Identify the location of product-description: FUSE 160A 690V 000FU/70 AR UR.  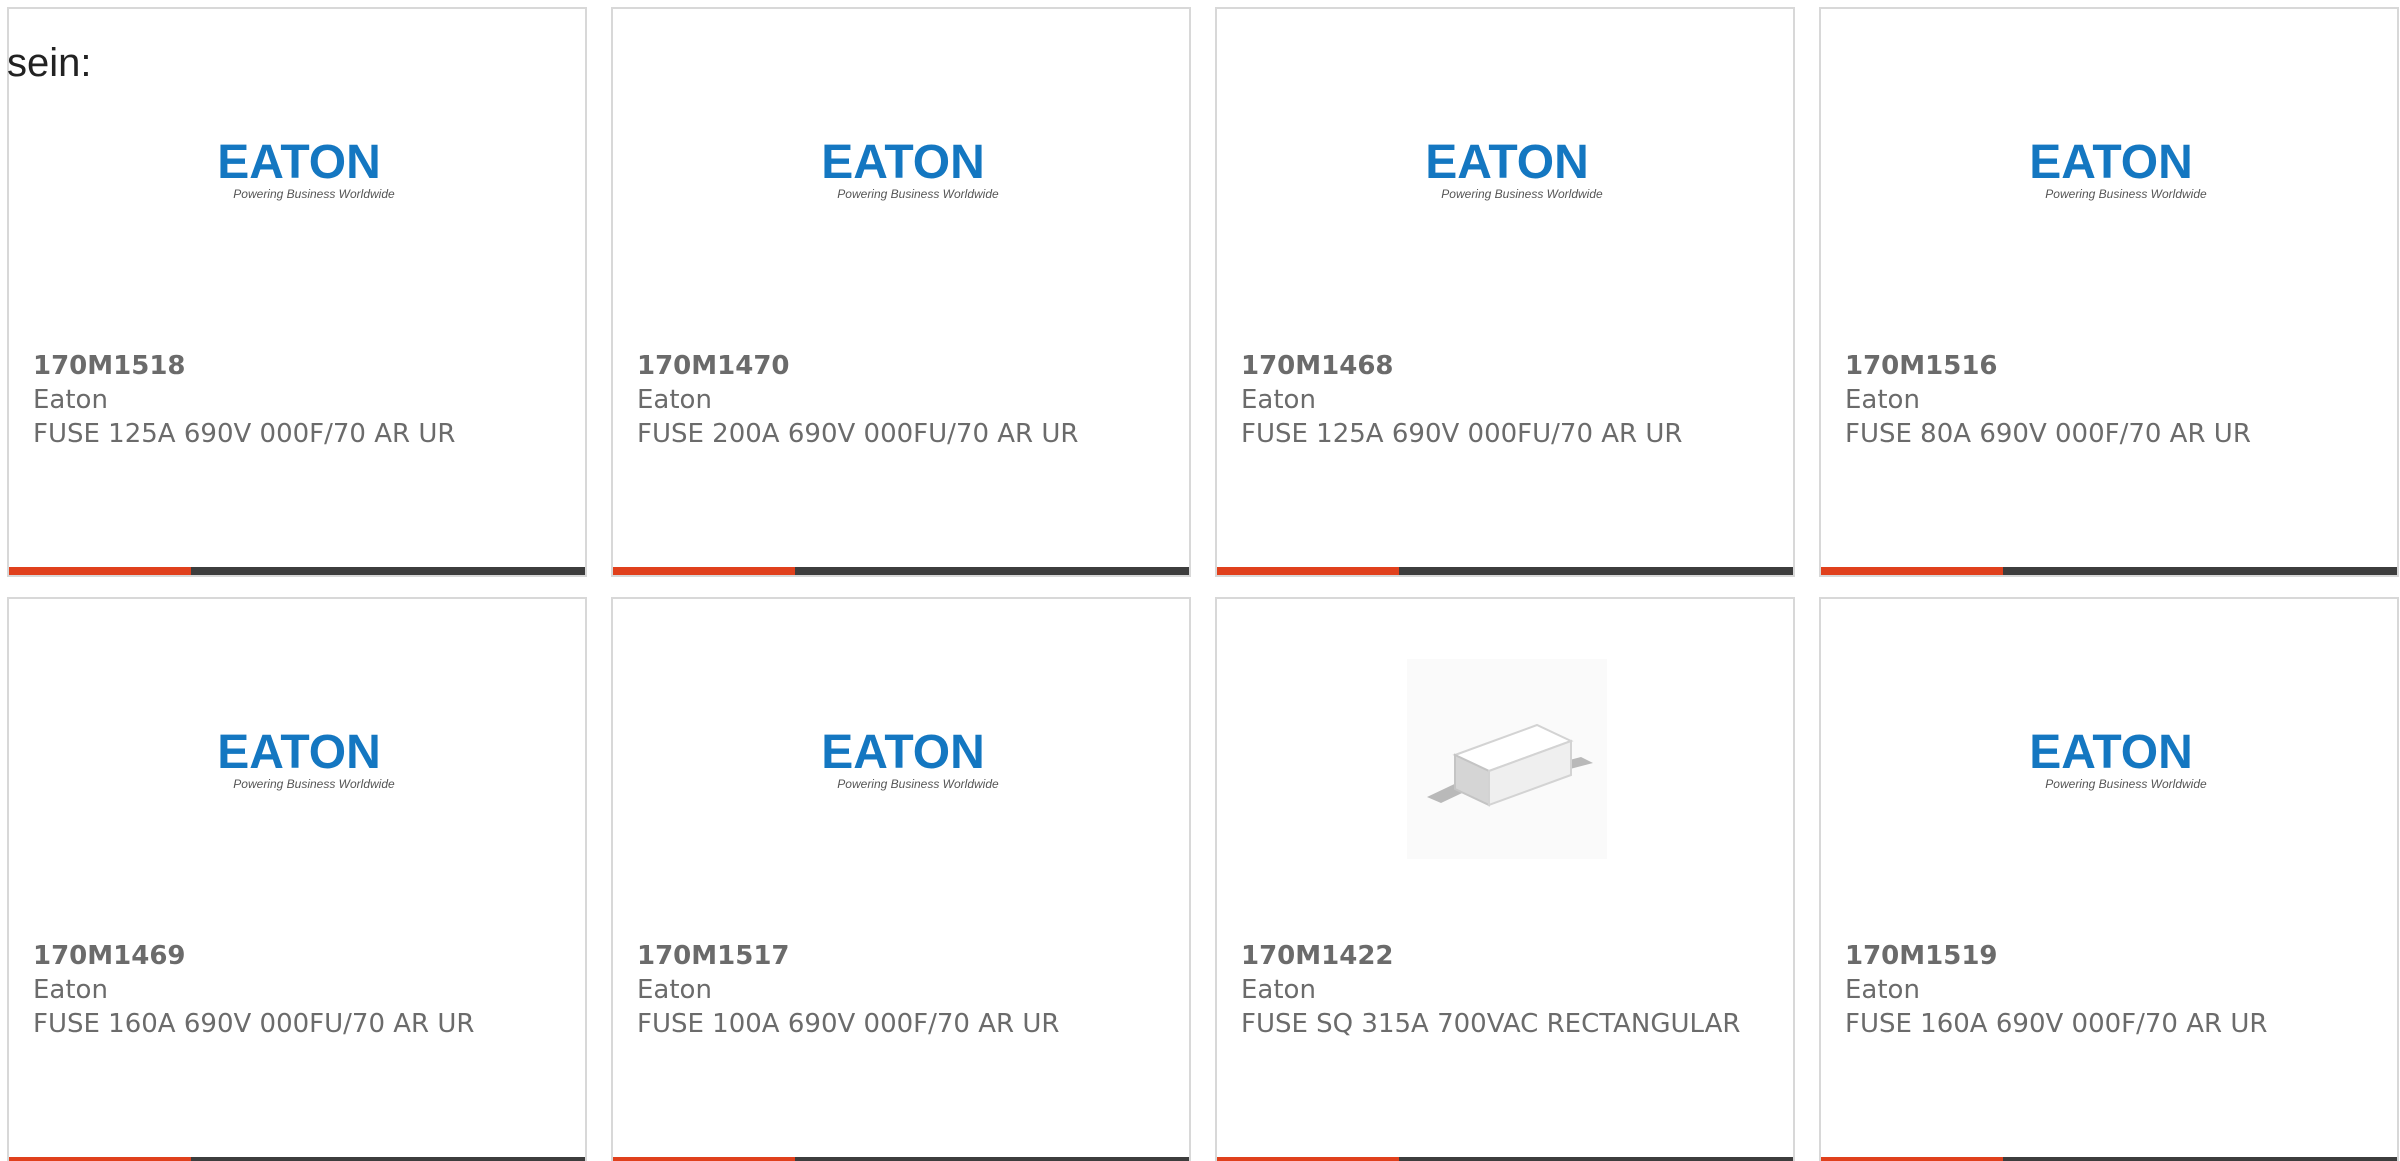
(254, 1024).